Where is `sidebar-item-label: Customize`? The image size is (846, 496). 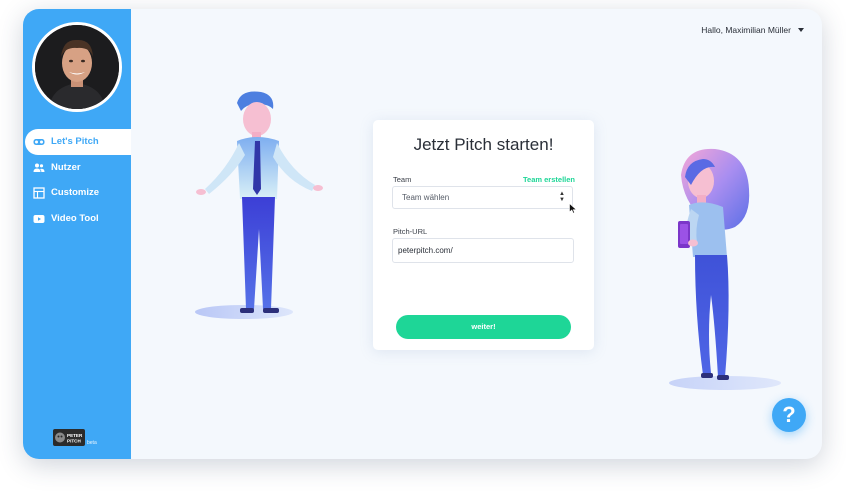
sidebar-item-label: Customize is located at coordinates (75, 193).